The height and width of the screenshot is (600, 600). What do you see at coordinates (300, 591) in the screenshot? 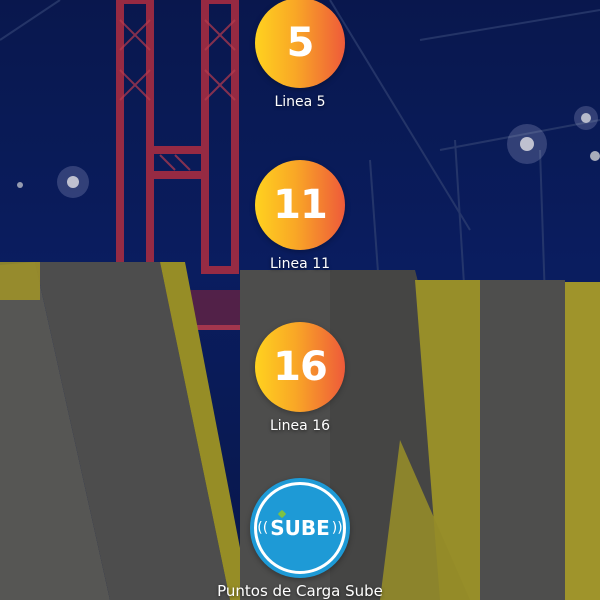
I see `sube-points-label: Puntos de Carga Sube` at bounding box center [300, 591].